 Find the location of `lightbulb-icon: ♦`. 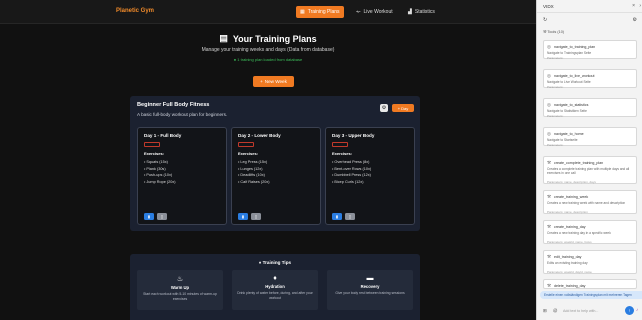

lightbulb-icon: ♦ is located at coordinates (260, 262).